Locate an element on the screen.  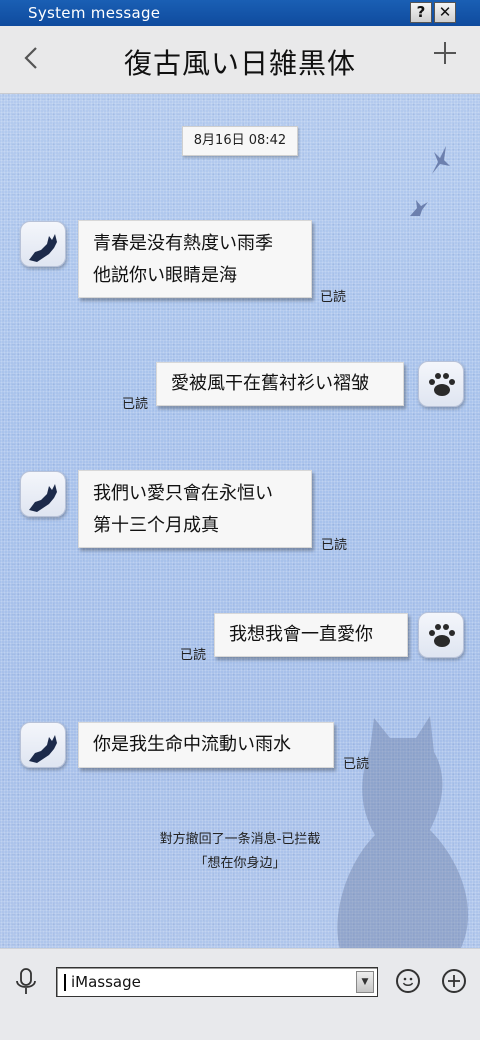
message-bubble: 我想我會一直愛你 is located at coordinates (311, 635).